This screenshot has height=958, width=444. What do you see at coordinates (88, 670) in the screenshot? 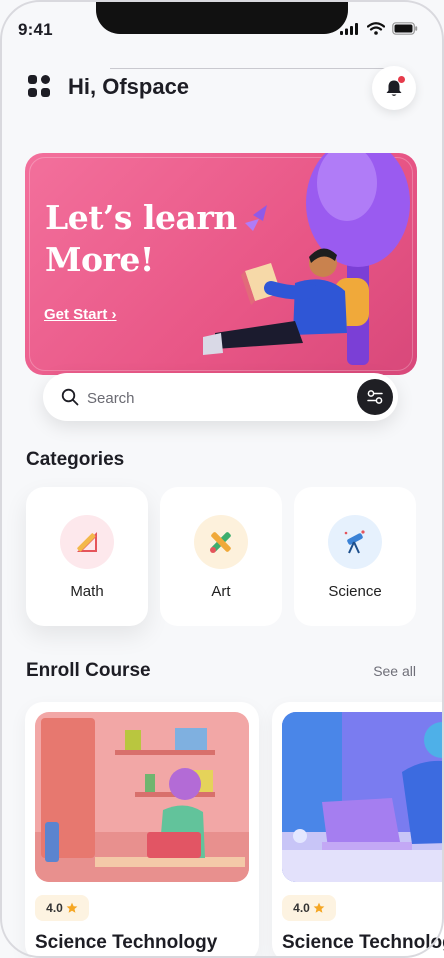
I see `enroll-course-heading: Enroll Course` at bounding box center [88, 670].